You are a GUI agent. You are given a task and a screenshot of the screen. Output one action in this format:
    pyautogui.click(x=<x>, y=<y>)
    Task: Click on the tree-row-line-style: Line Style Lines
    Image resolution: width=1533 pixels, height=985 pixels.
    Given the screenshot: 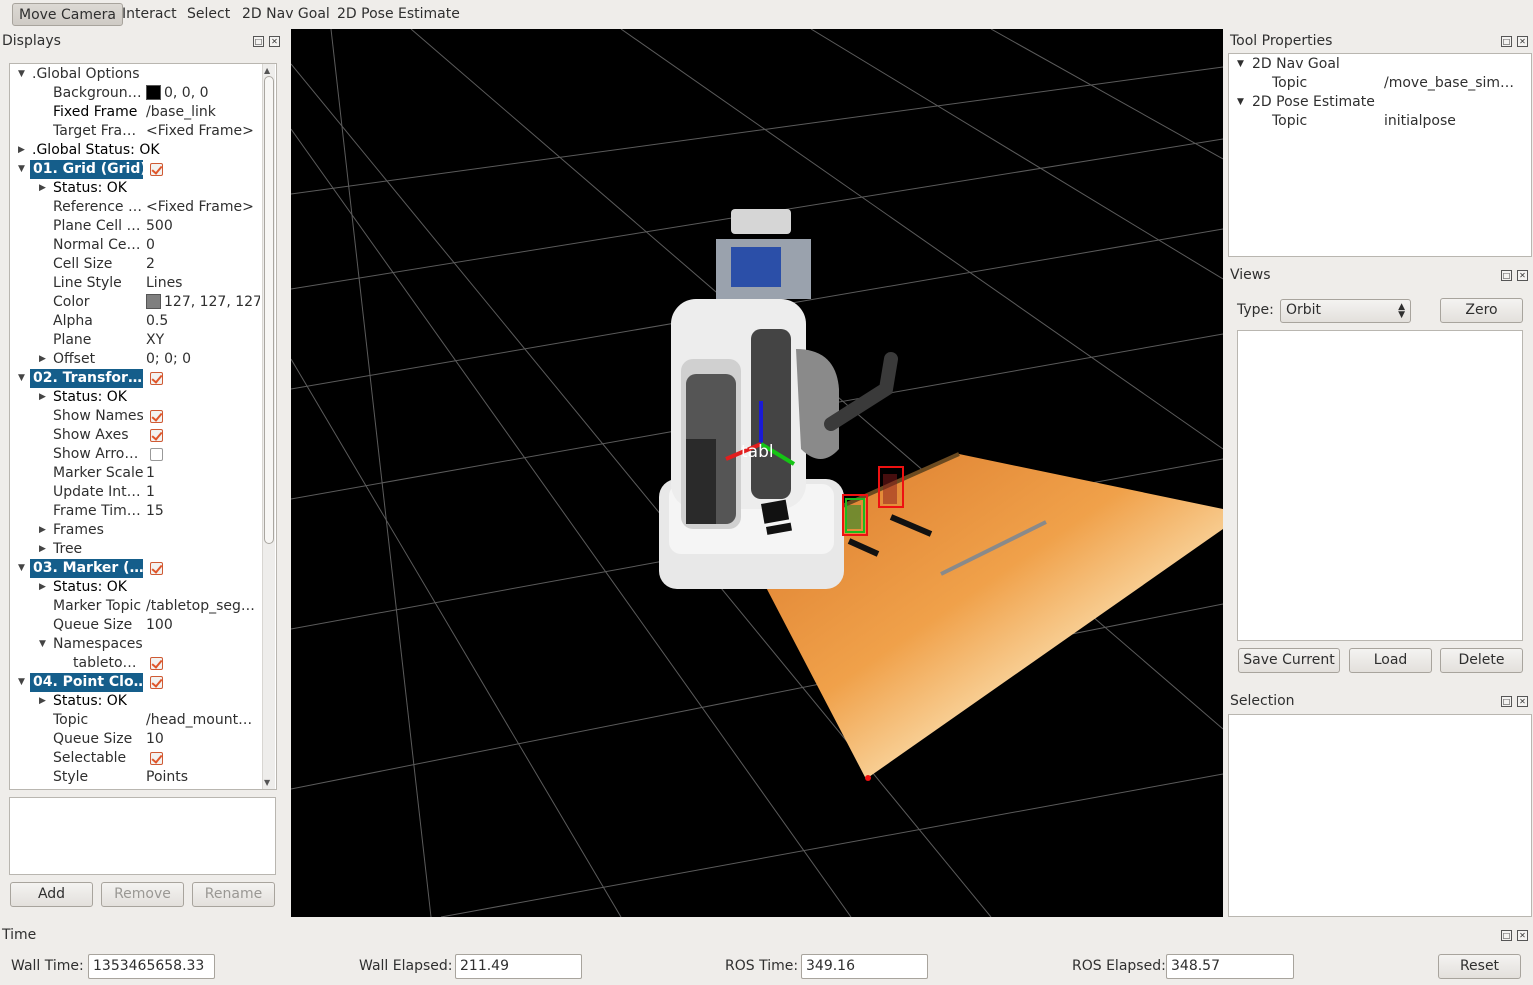 What is the action you would take?
    pyautogui.click(x=136, y=283)
    